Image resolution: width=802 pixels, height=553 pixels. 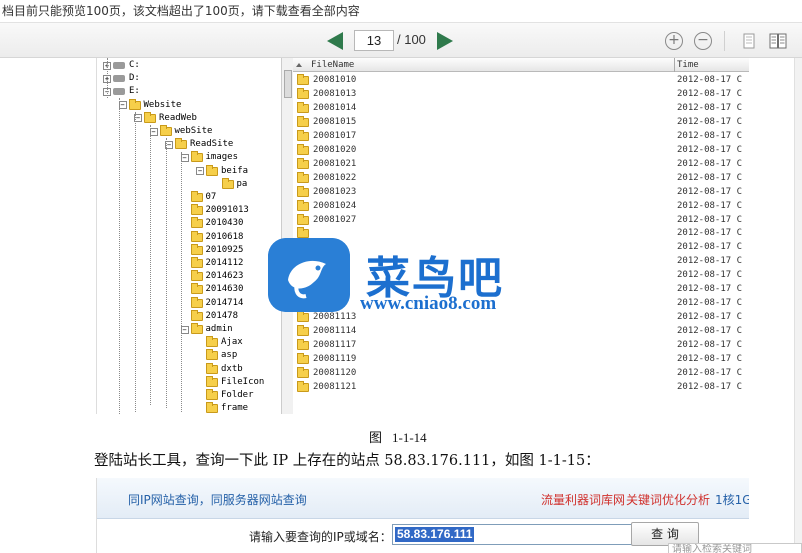 What do you see at coordinates (428, 303) in the screenshot?
I see `watermark-url: www.cniao8.com` at bounding box center [428, 303].